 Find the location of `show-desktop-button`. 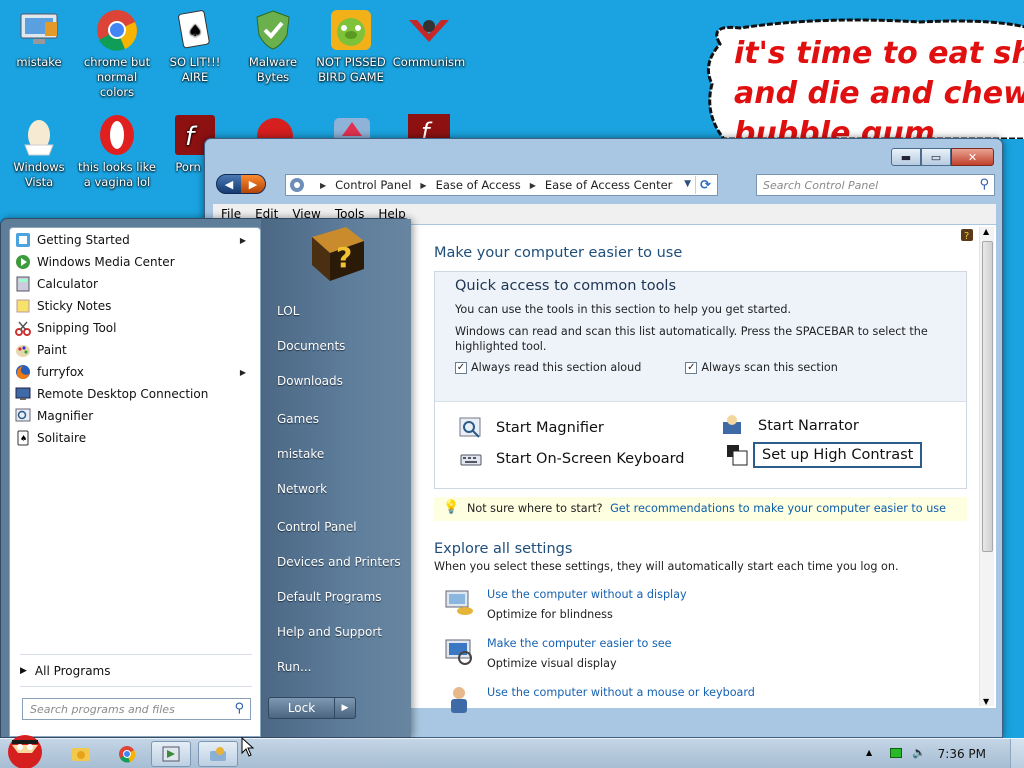

show-desktop-button is located at coordinates (1017, 753).